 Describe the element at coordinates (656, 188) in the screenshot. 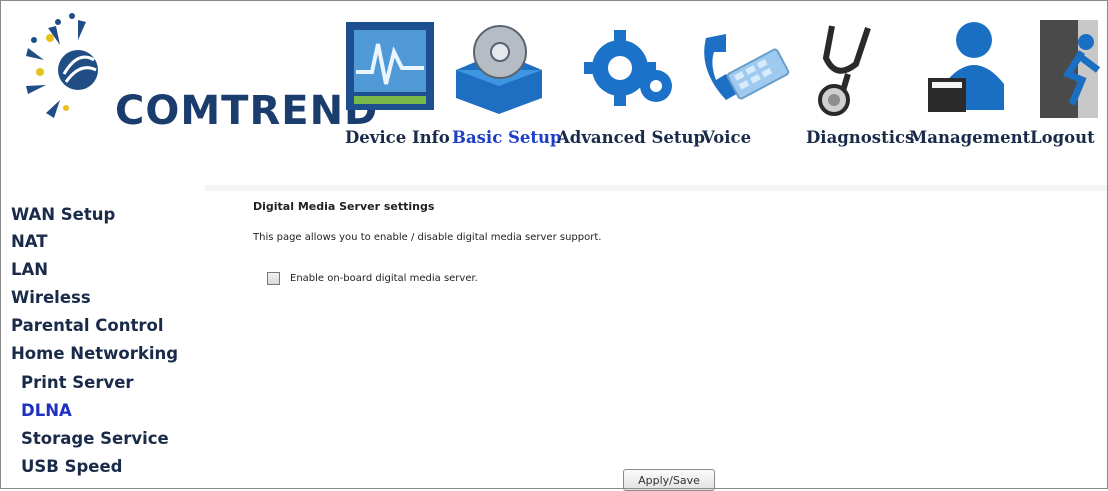

I see `content-top-strip` at that location.